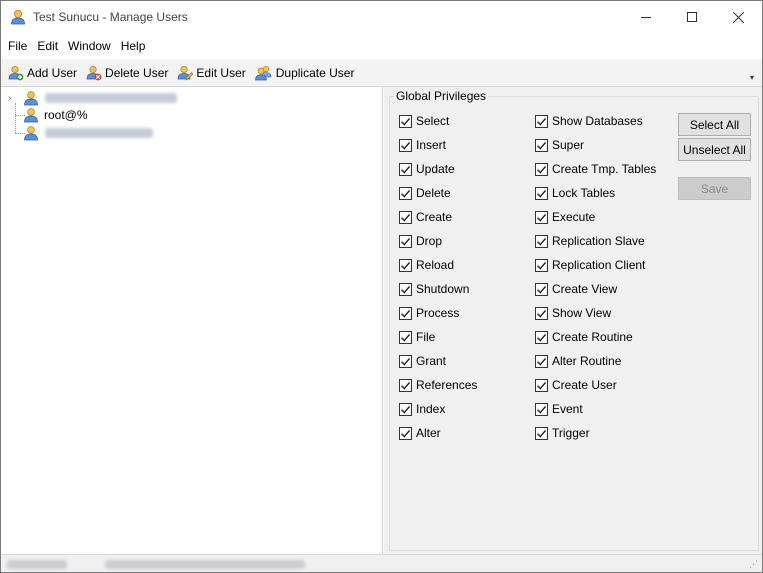  I want to click on minimize-button, so click(646, 17).